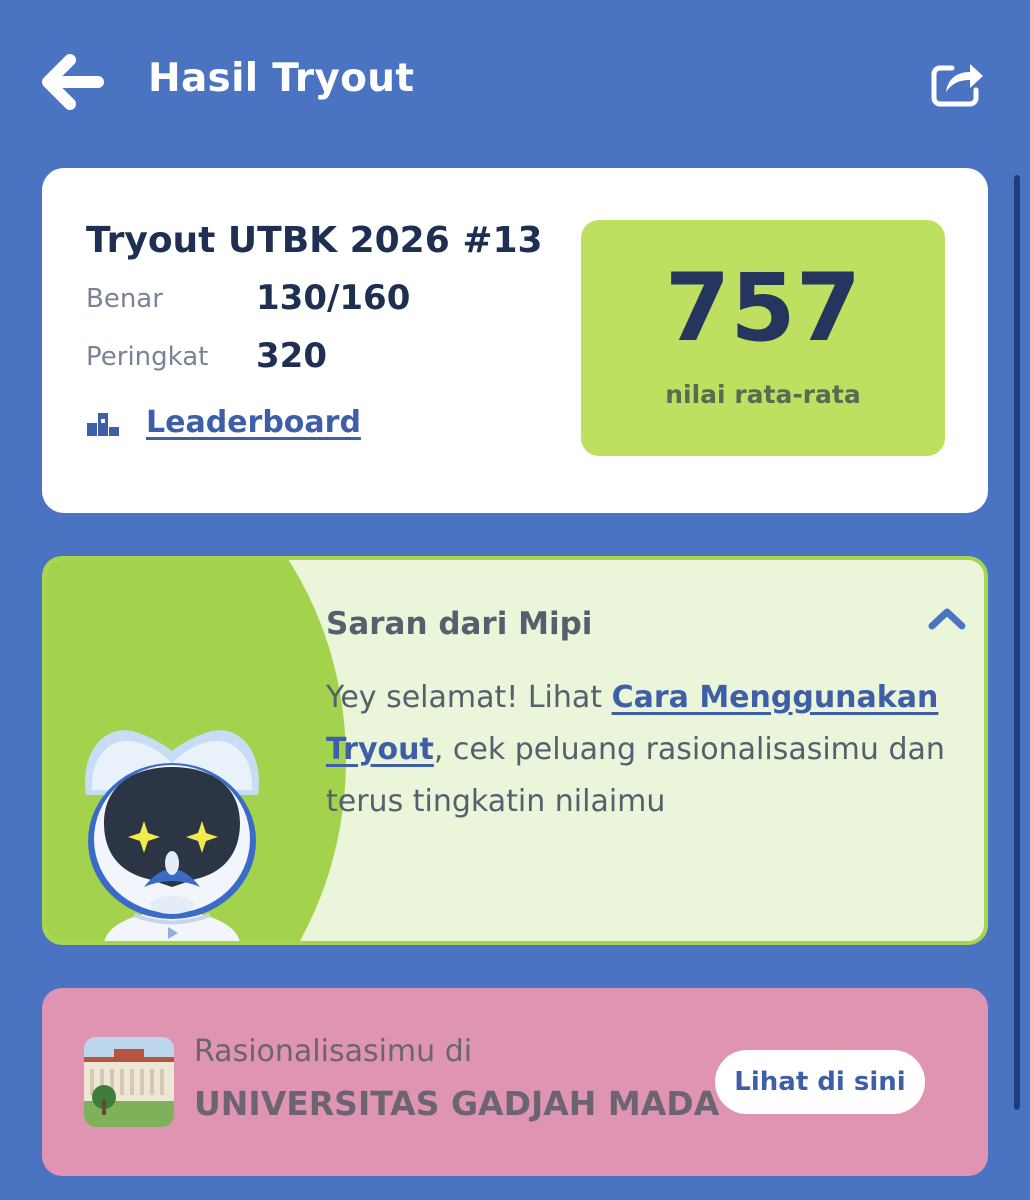 The image size is (1030, 1200). What do you see at coordinates (103, 424) in the screenshot?
I see `podium-icon` at bounding box center [103, 424].